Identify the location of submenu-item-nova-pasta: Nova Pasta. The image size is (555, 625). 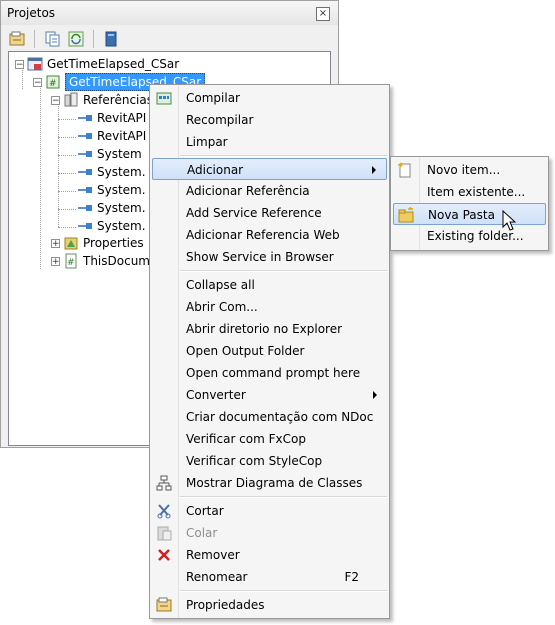
(469, 214).